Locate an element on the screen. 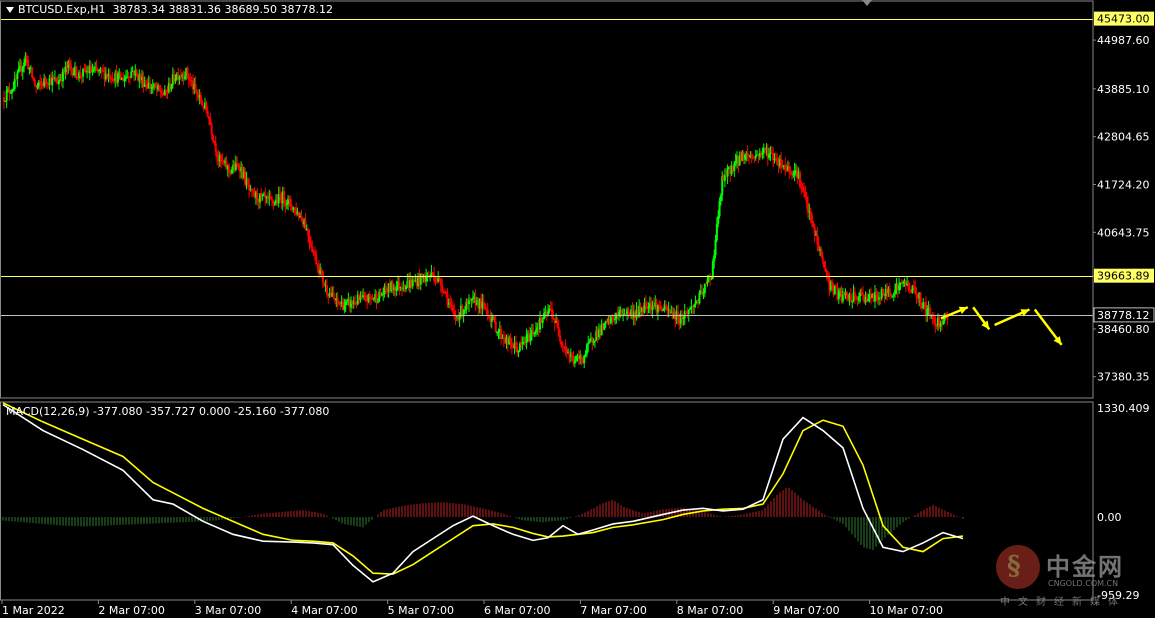 This screenshot has width=1155, height=618. y-tick-label: 42804.65 is located at coordinates (1123, 137).